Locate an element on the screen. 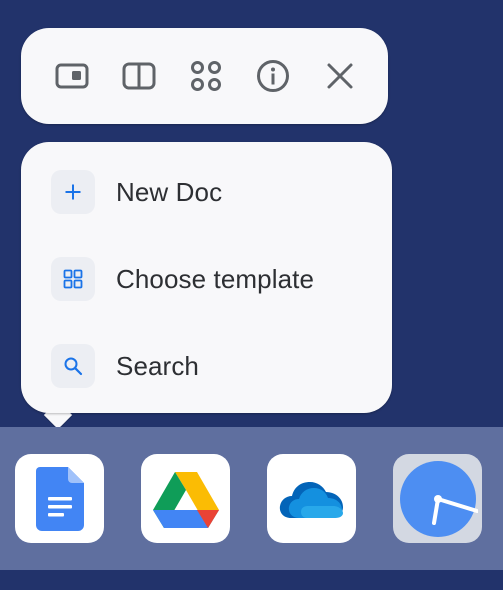 The image size is (503, 590). menu-item-label: Search is located at coordinates (157, 365).